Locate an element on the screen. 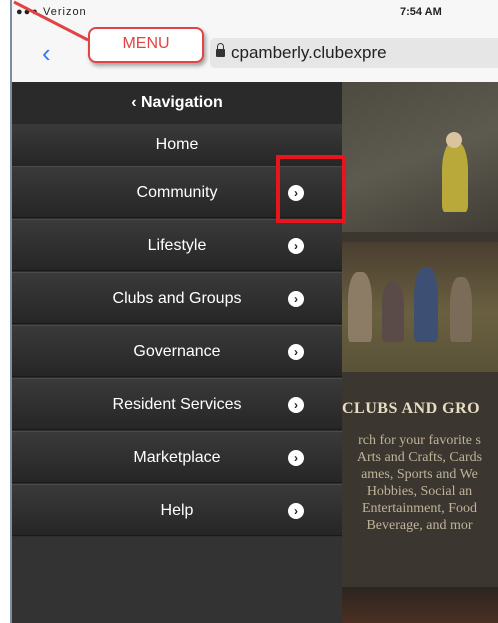 The height and width of the screenshot is (623, 498). description-line: Arts and Crafts, Cards is located at coordinates (419, 457).